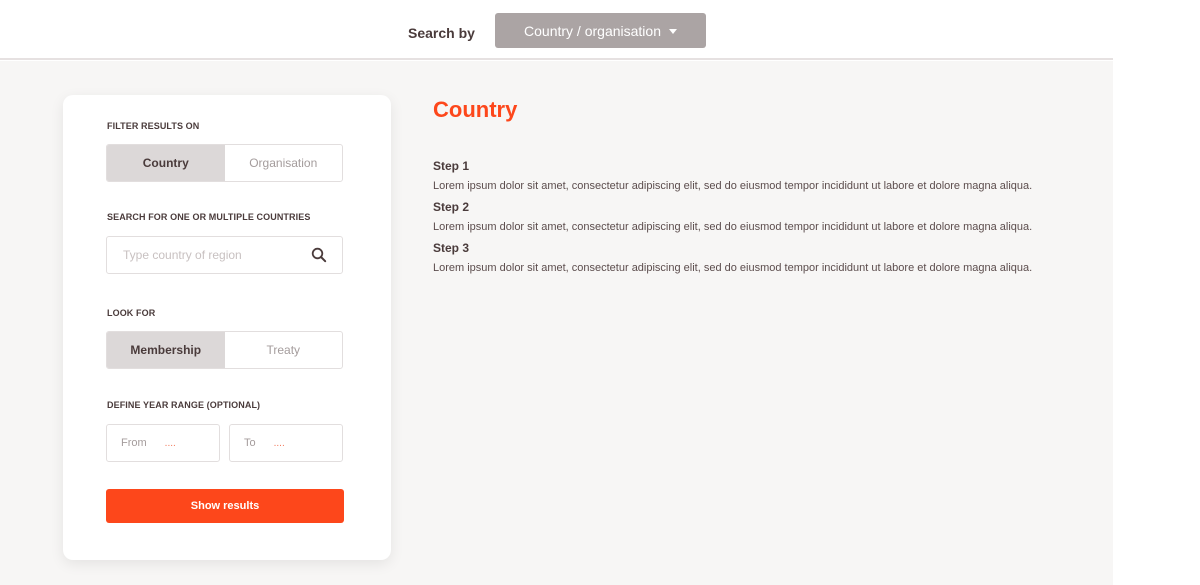  I want to click on year-range-label: DEFINE YEAR RANGE (OPTIONAL), so click(184, 405).